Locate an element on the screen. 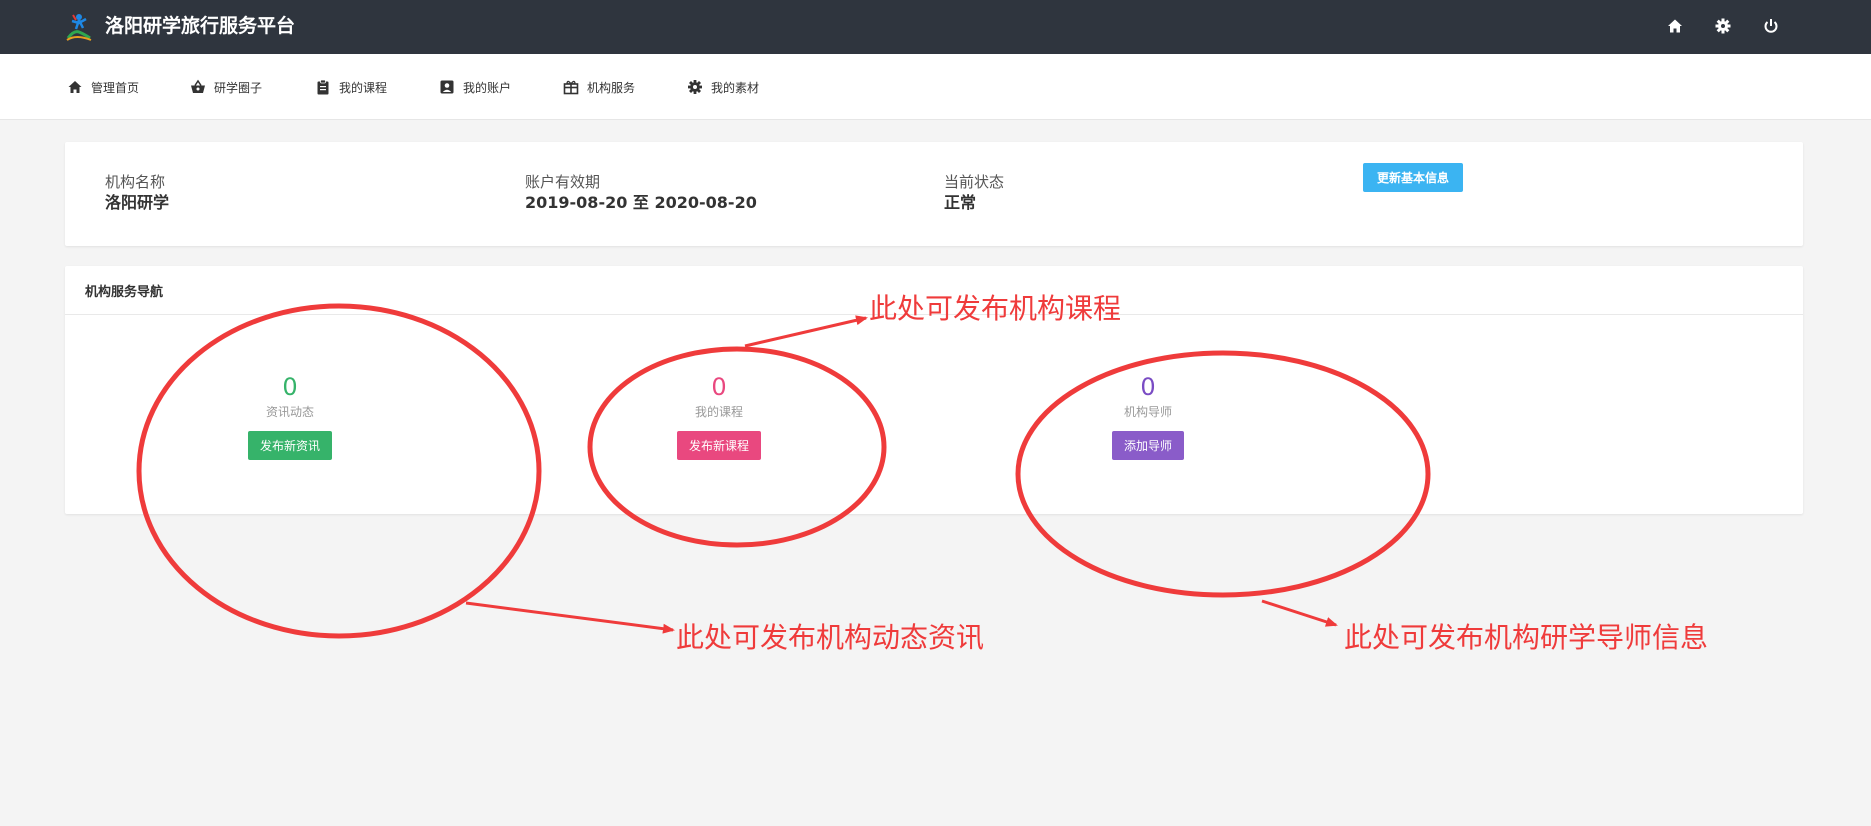  mentors-count: 0 is located at coordinates (1148, 387).